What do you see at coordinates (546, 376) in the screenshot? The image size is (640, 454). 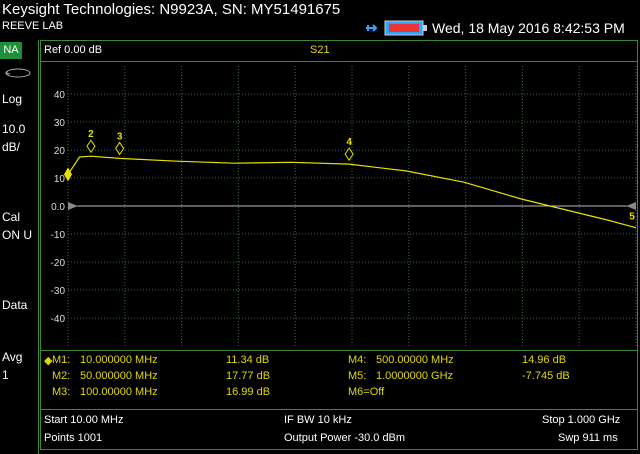 I see `marker-m5-value: -7.745 dB` at bounding box center [546, 376].